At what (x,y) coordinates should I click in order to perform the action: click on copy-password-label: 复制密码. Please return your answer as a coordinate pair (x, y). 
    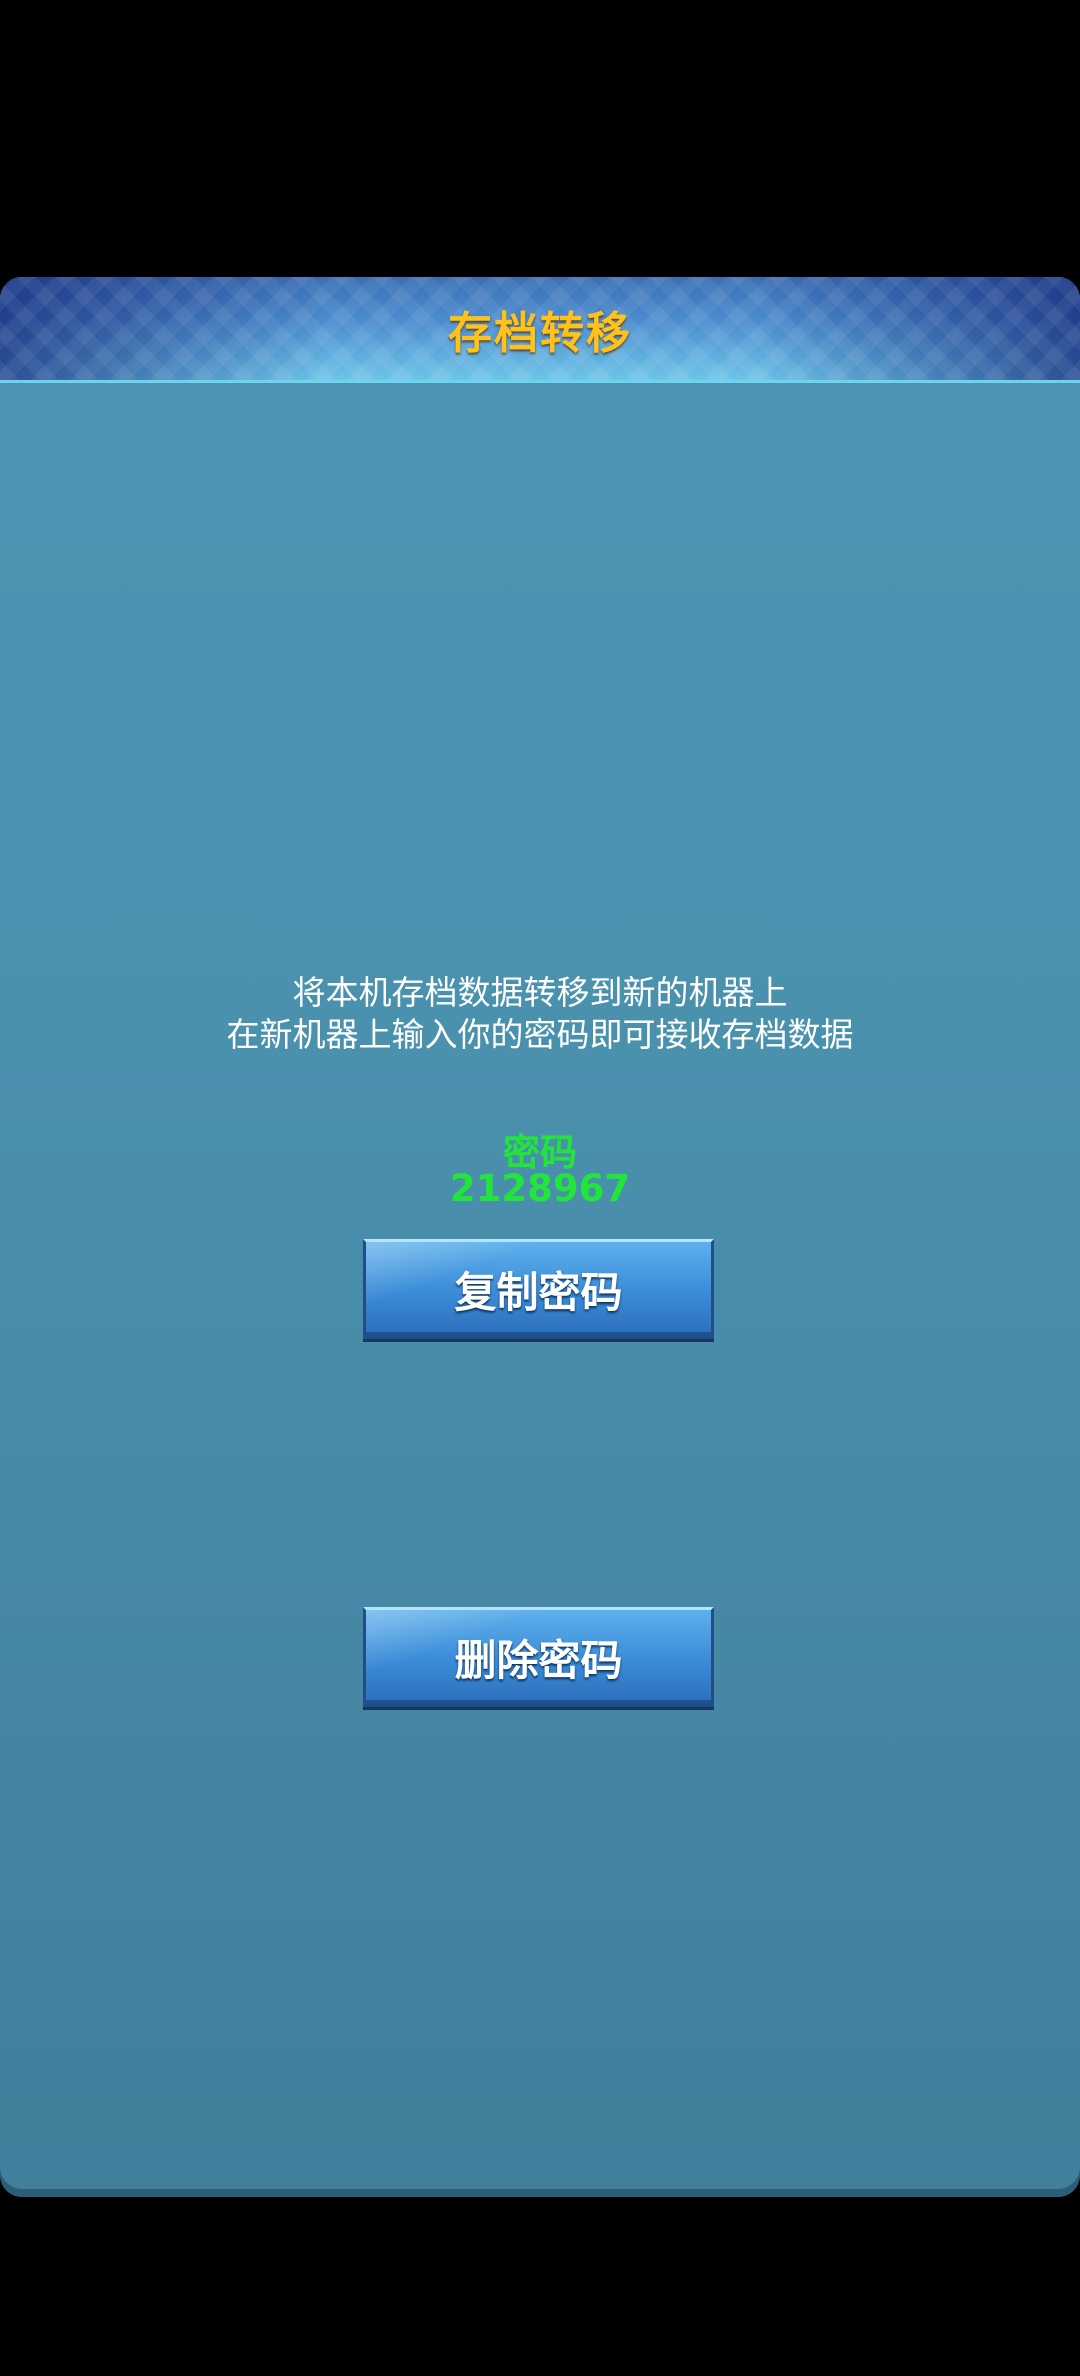
    Looking at the image, I should click on (538, 1292).